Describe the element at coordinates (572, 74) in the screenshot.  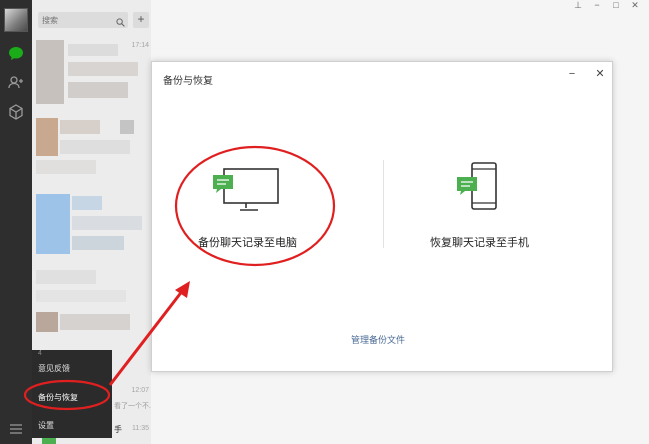
I see `dialog-minimize-button: −` at that location.